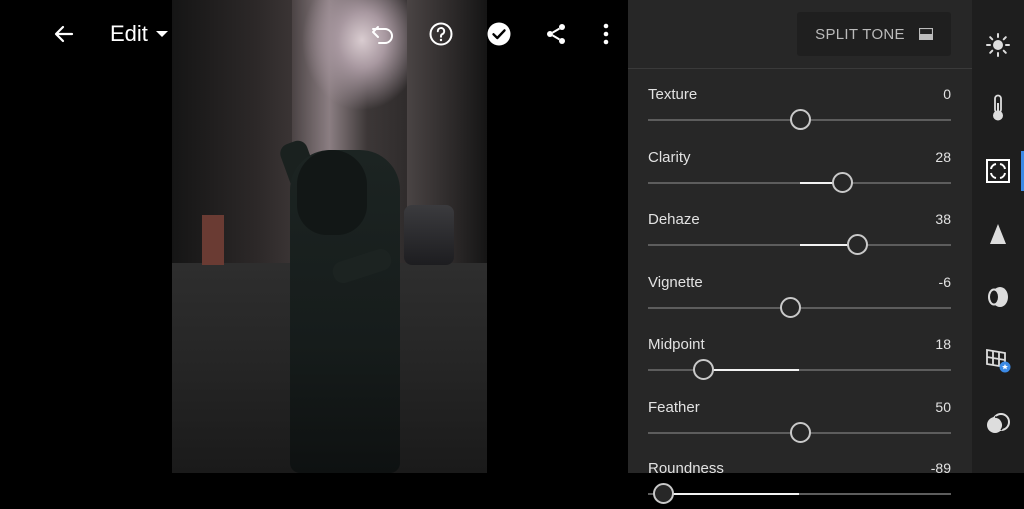 The image size is (1024, 509). I want to click on slider-label: Clarity, so click(669, 157).